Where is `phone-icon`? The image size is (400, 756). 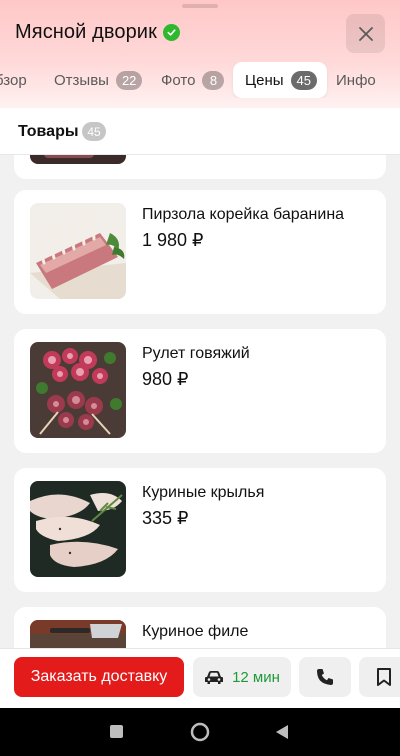
phone-icon is located at coordinates (325, 677).